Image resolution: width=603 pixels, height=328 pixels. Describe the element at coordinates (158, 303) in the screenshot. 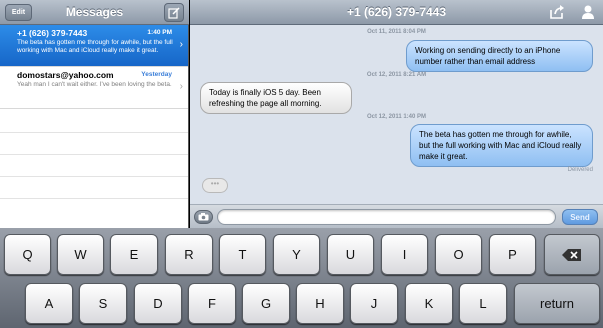

I see `key-d: D` at that location.